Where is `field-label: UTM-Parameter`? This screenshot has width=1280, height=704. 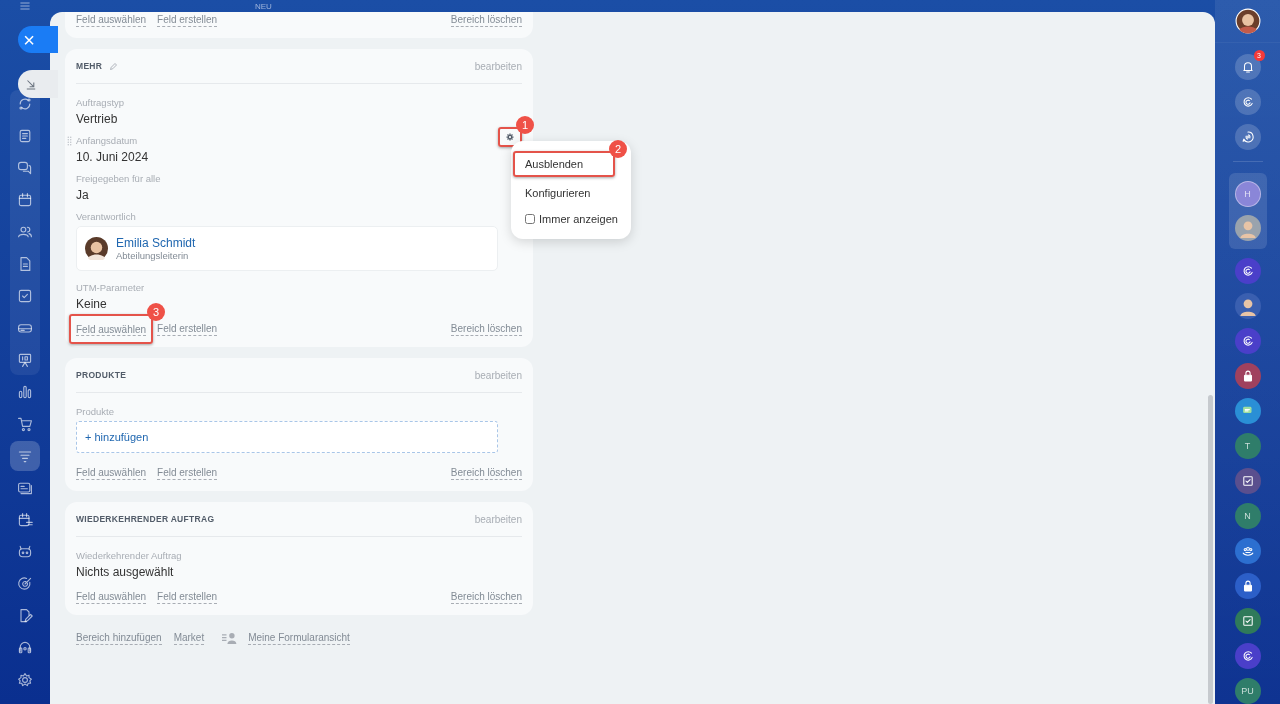 field-label: UTM-Parameter is located at coordinates (110, 288).